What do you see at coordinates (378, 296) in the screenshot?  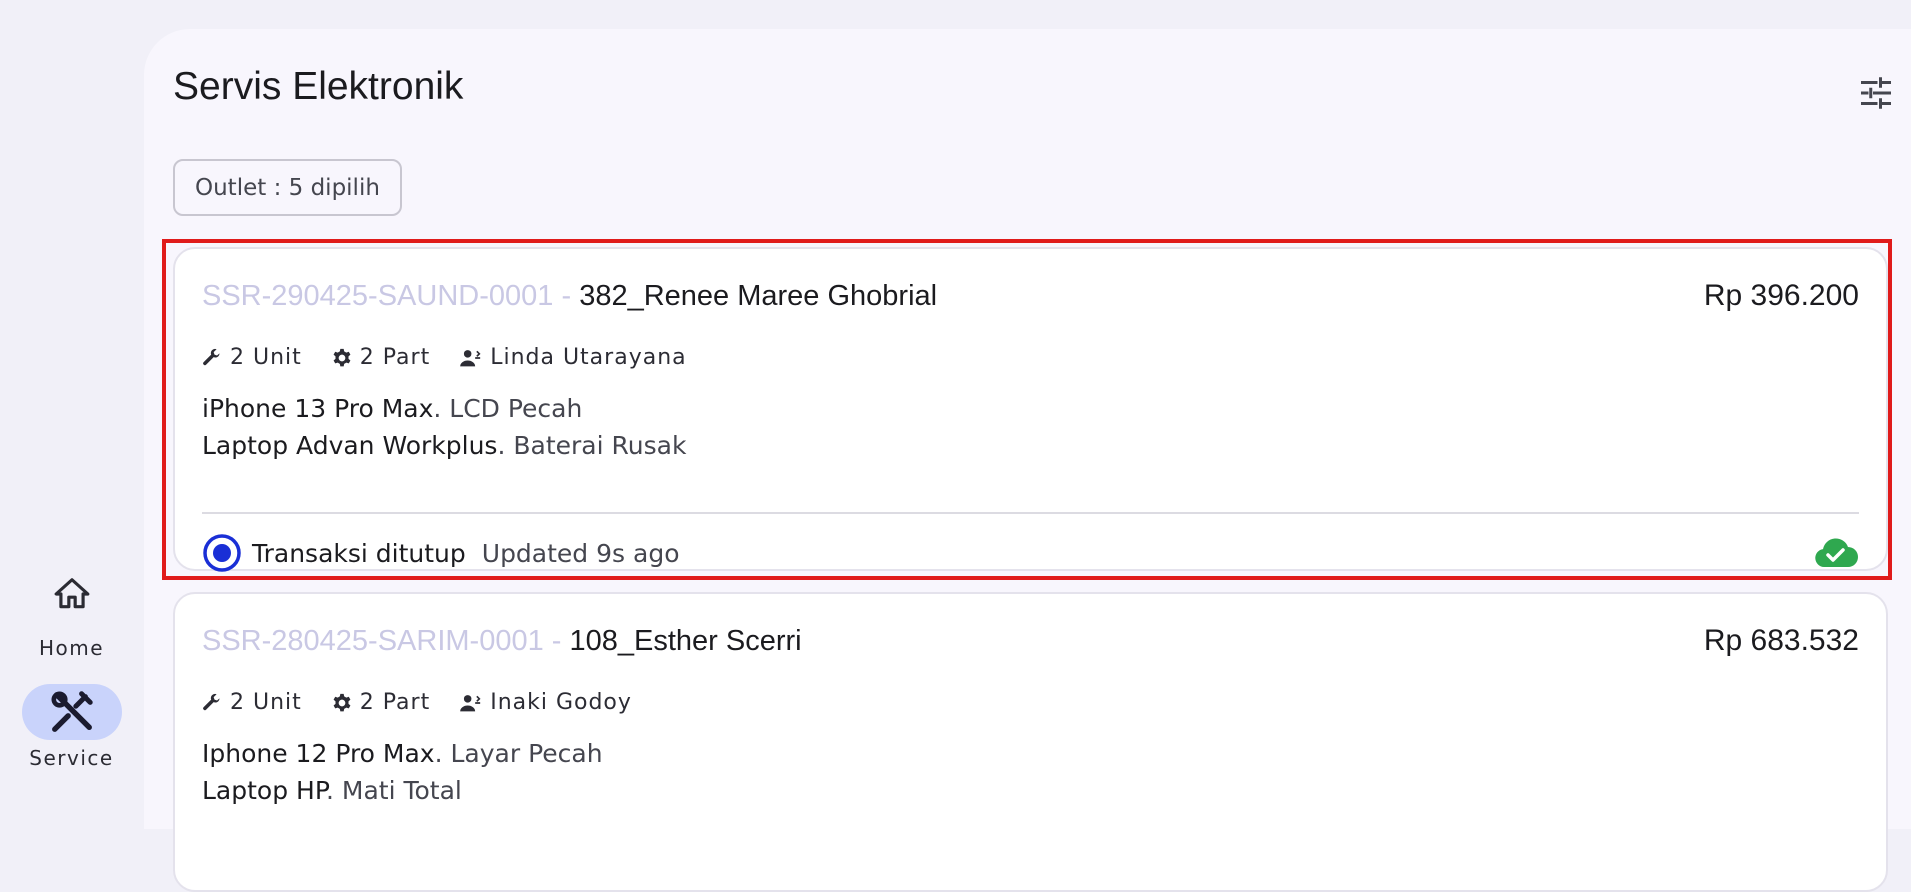 I see `order-code: SSR-290425-SAUND-0001` at bounding box center [378, 296].